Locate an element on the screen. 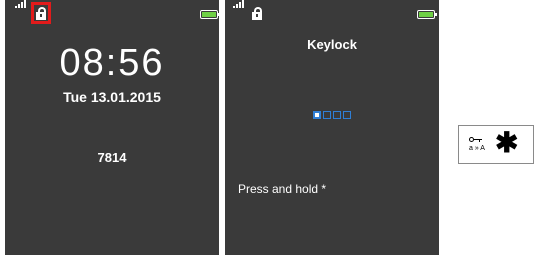 This screenshot has width=536, height=255. key-legend: a » A ✱ is located at coordinates (496, 144).